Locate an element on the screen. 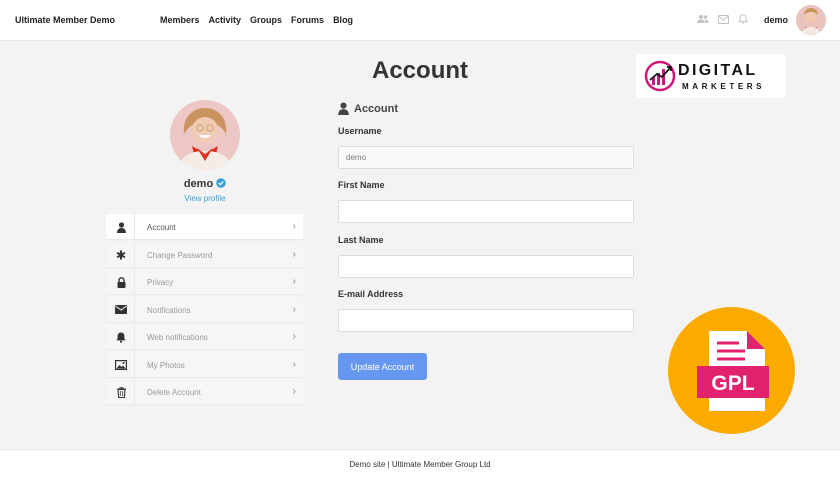 This screenshot has height=480, width=840. menu-label: Account is located at coordinates (161, 227).